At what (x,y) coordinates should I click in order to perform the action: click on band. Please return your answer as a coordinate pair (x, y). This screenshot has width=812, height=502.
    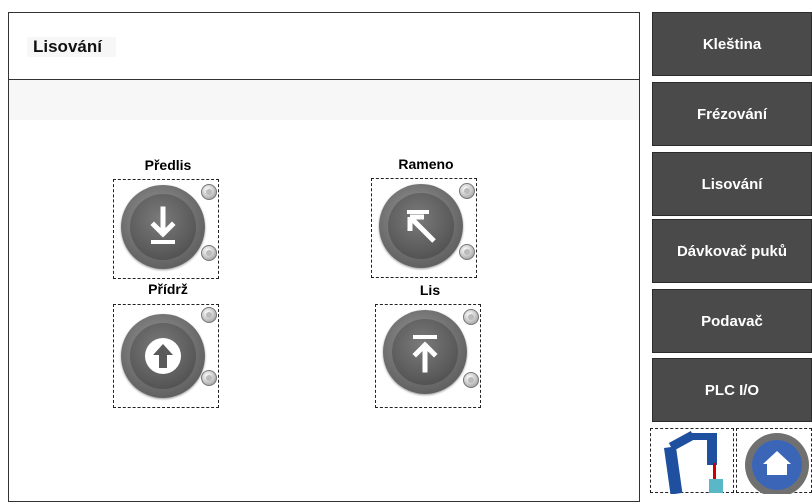
    Looking at the image, I should click on (324, 100).